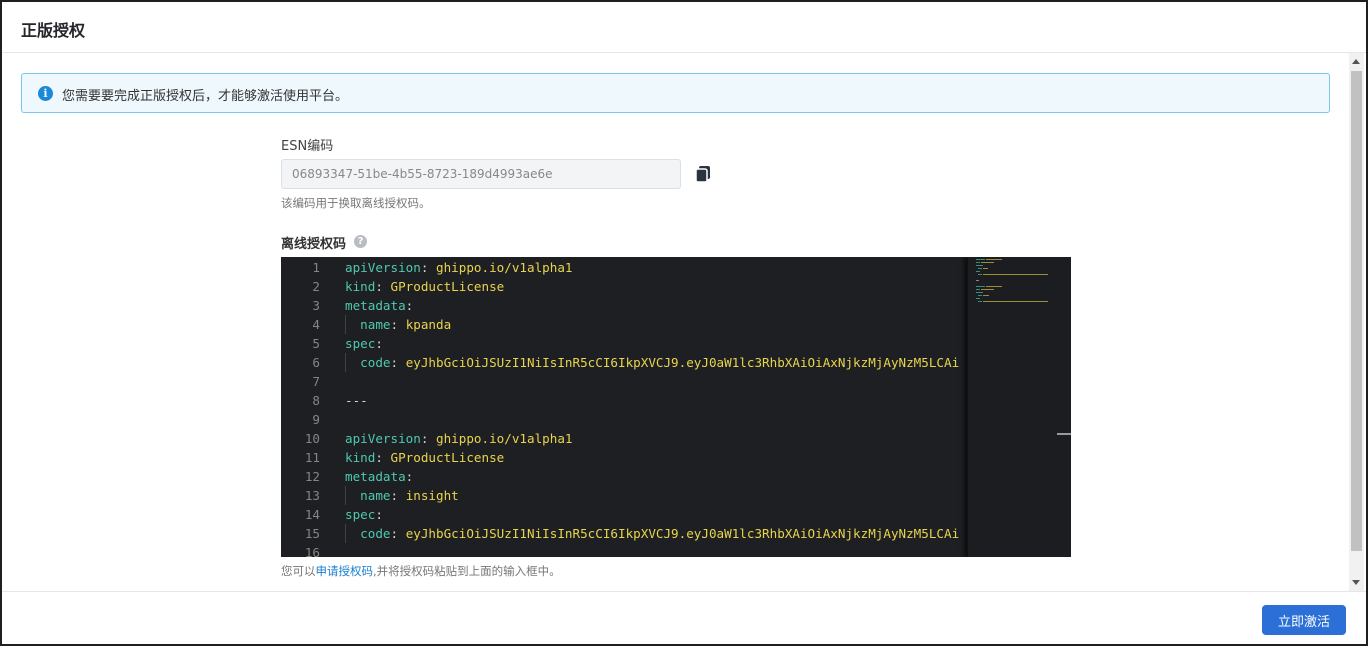  Describe the element at coordinates (316, 362) in the screenshot. I see `line-number: 6` at that location.